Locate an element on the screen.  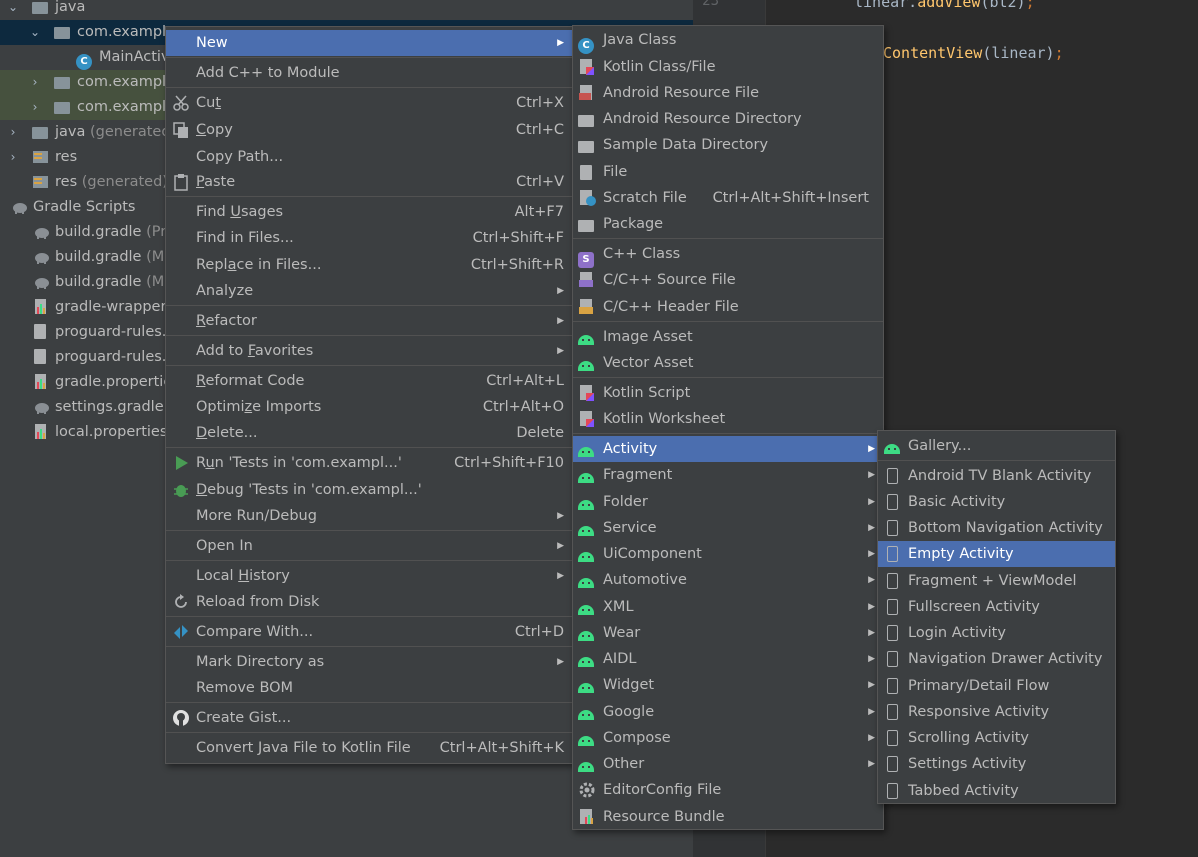
menu-item-more-run-debug: More Run/Debug ▶ is located at coordinates (369, 516).